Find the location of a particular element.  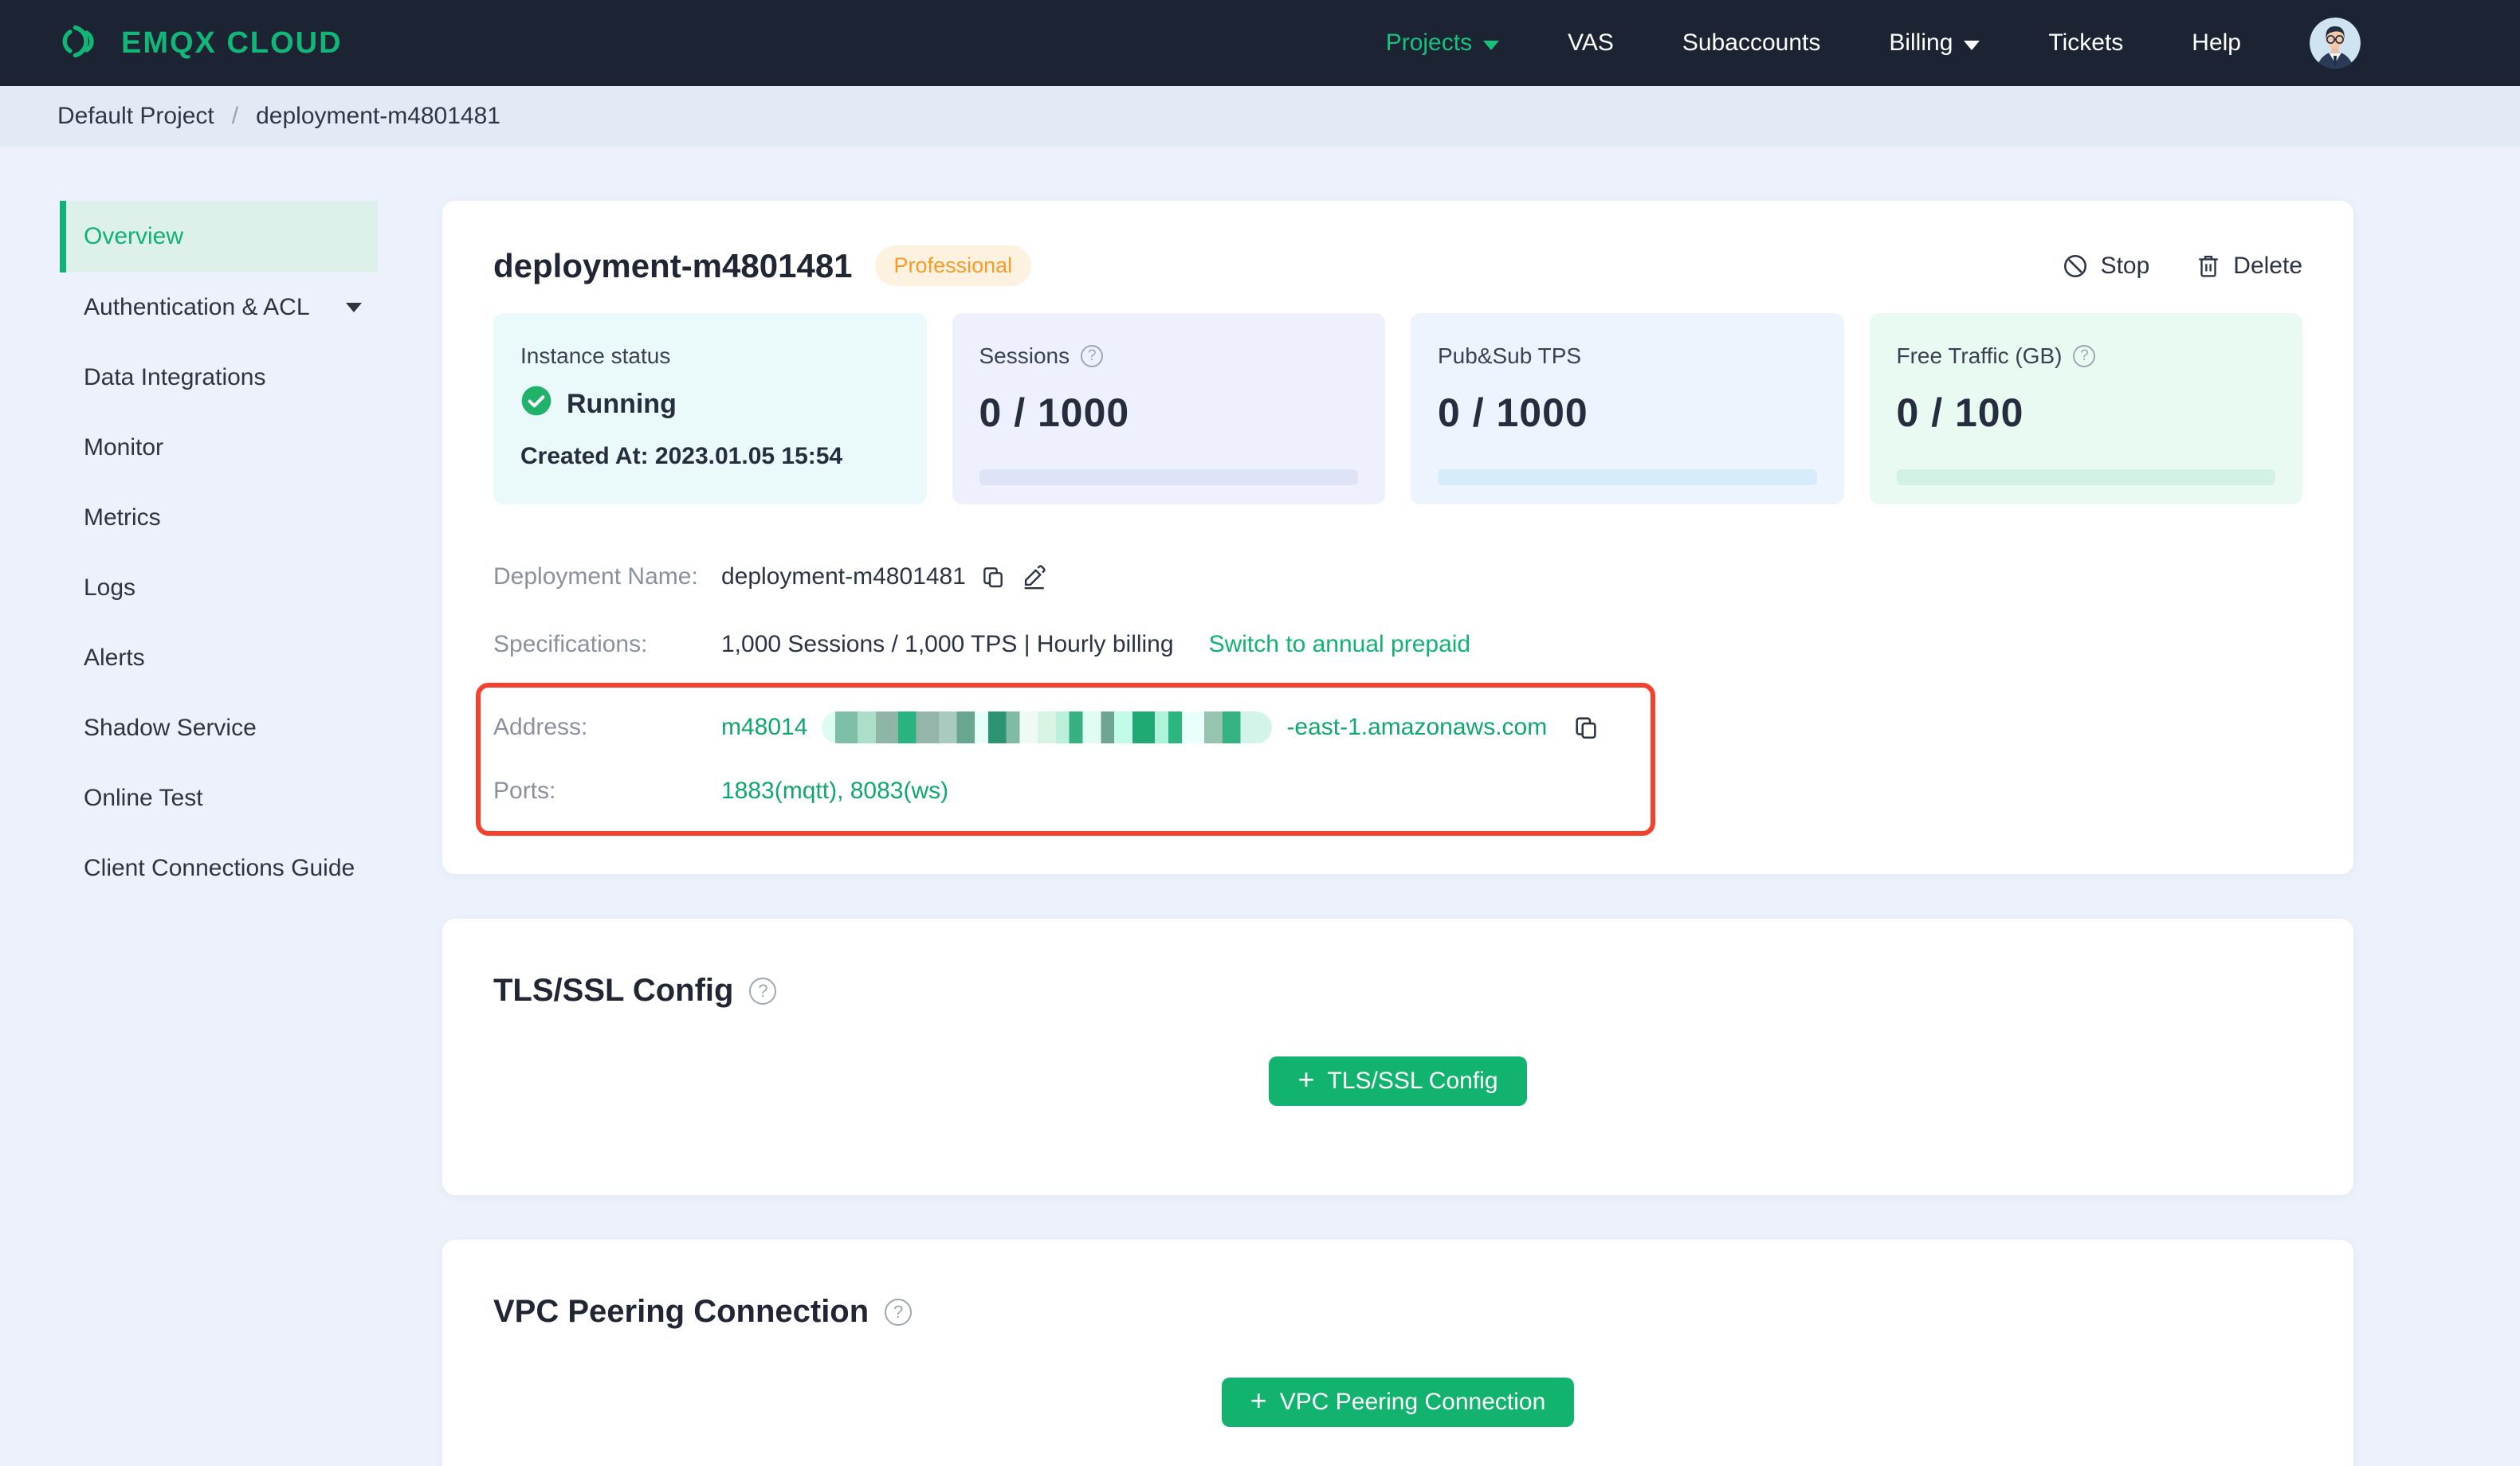

brand-logo: EMQX CLOUD is located at coordinates (200, 43).